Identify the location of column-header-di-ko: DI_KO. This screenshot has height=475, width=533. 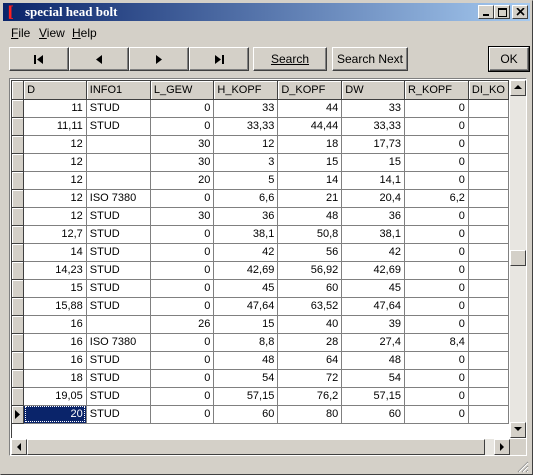
(488, 90).